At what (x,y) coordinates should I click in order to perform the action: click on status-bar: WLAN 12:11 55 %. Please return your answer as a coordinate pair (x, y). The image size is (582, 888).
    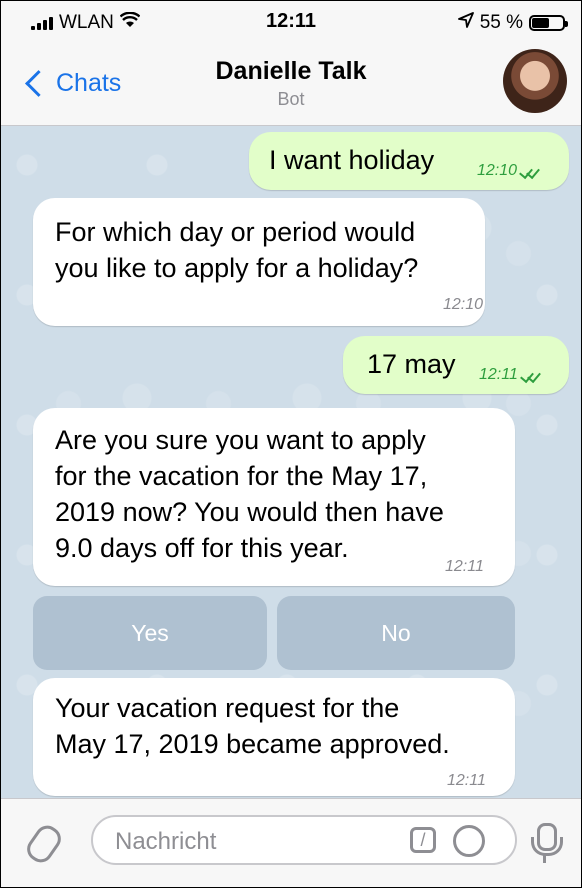
    Looking at the image, I should click on (291, 21).